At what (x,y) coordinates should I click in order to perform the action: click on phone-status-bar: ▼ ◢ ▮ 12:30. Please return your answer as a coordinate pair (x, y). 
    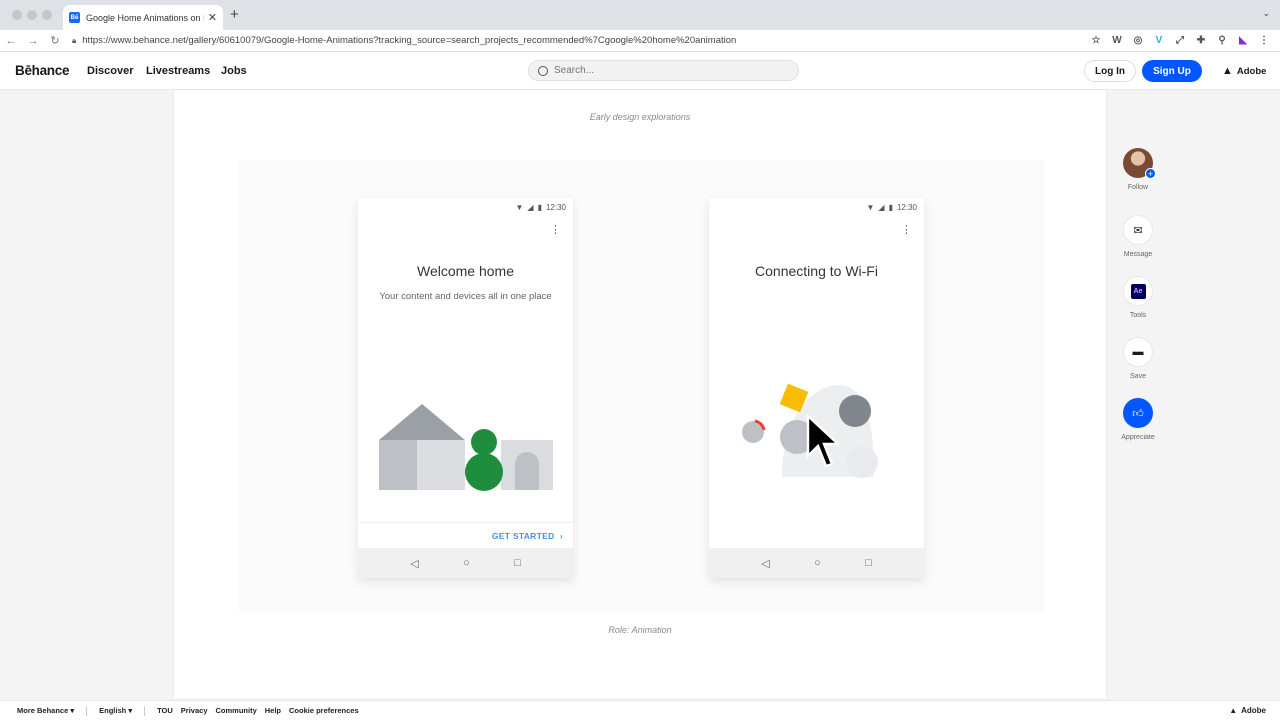
    Looking at the image, I should click on (891, 207).